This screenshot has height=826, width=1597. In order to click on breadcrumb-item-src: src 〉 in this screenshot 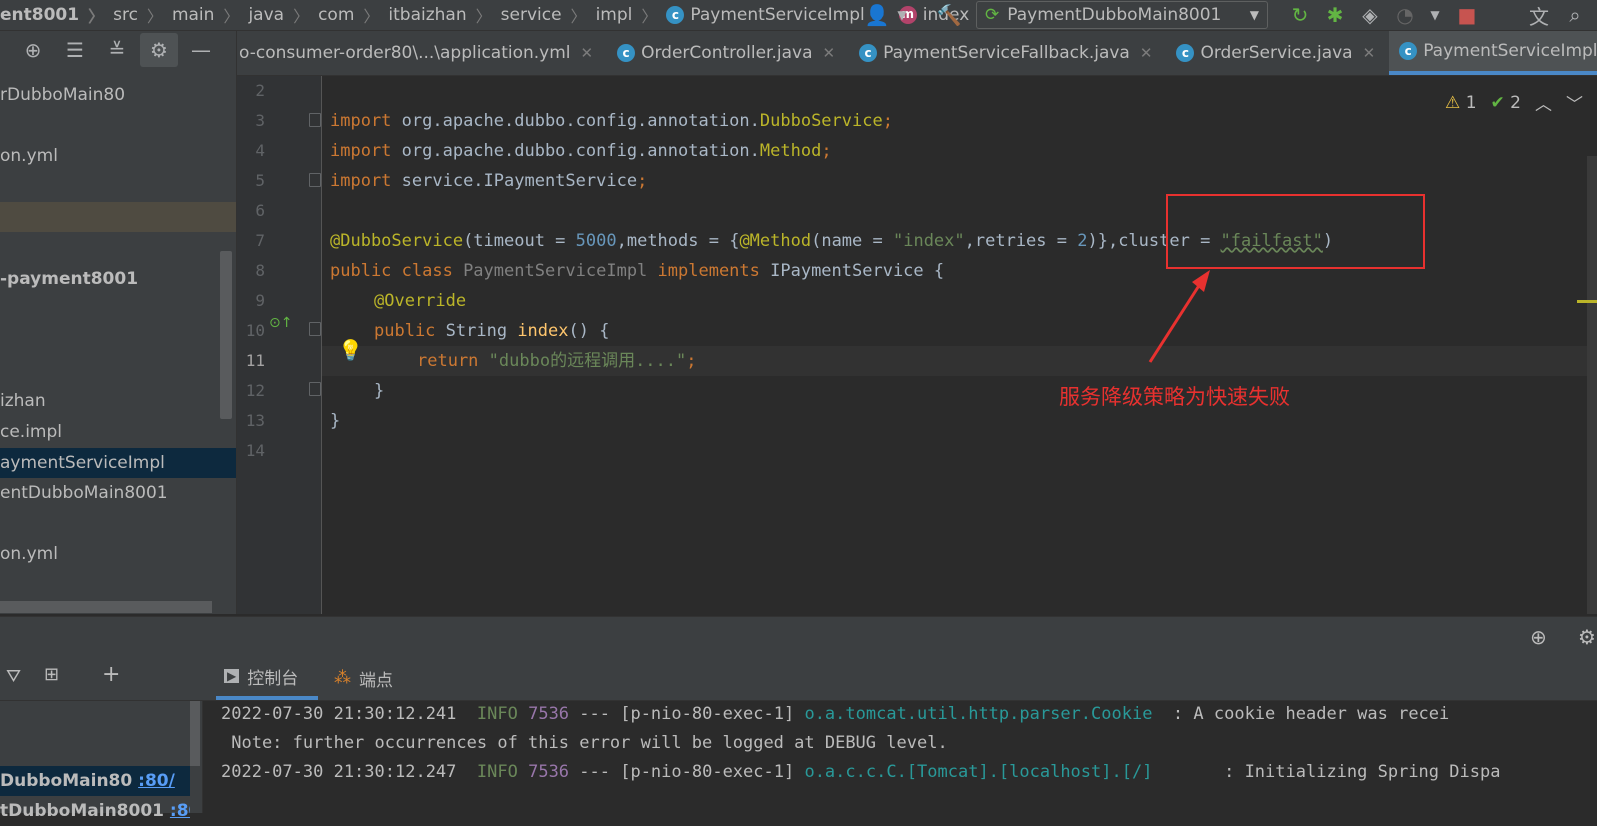, I will do `click(142, 15)`.